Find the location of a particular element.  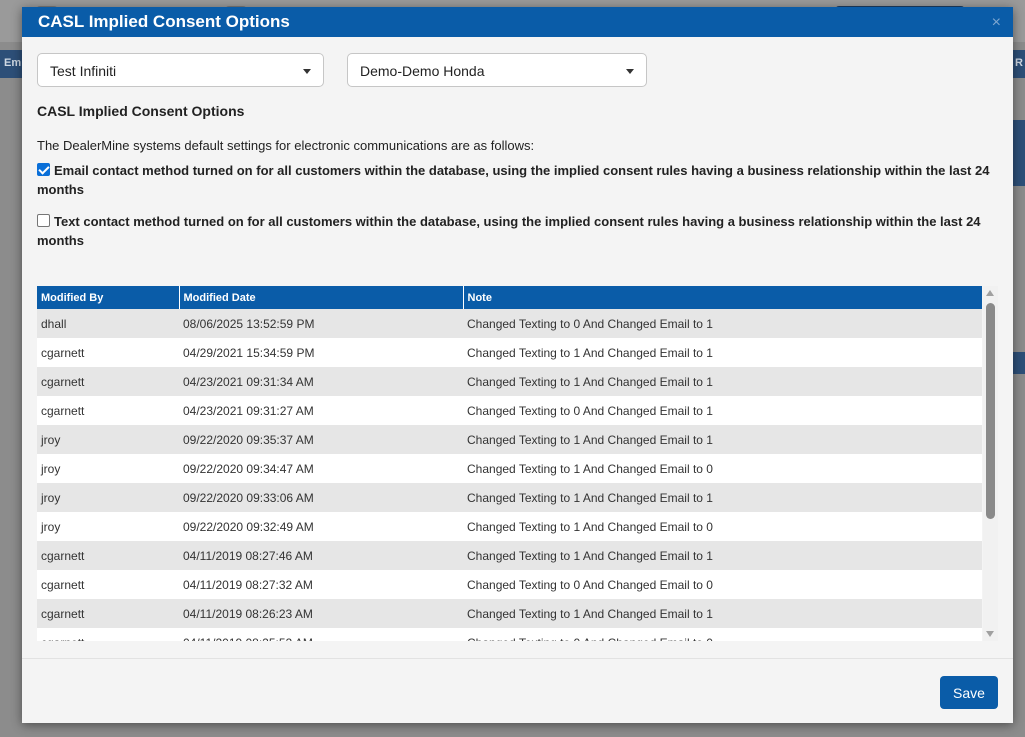

column-header-modified-by: Modified By is located at coordinates (108, 297).